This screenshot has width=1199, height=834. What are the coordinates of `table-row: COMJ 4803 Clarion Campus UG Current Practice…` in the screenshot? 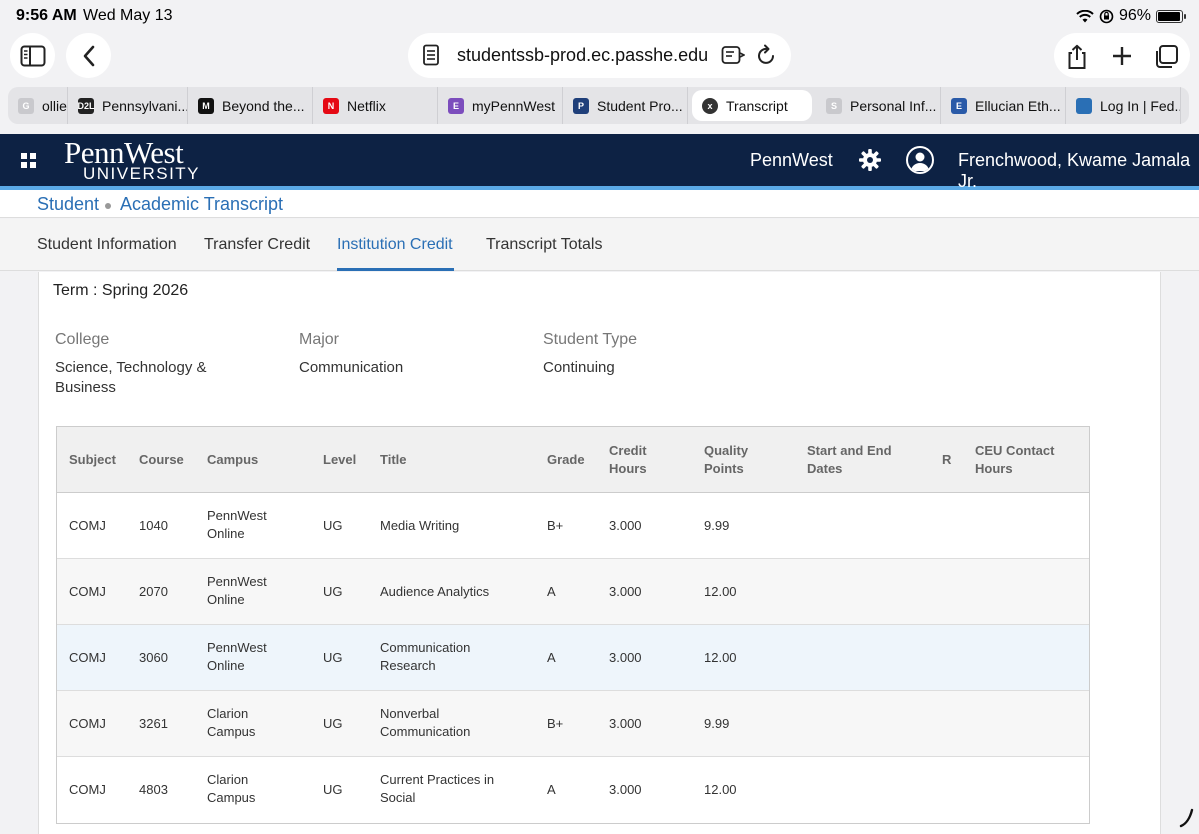 It's located at (573, 790).